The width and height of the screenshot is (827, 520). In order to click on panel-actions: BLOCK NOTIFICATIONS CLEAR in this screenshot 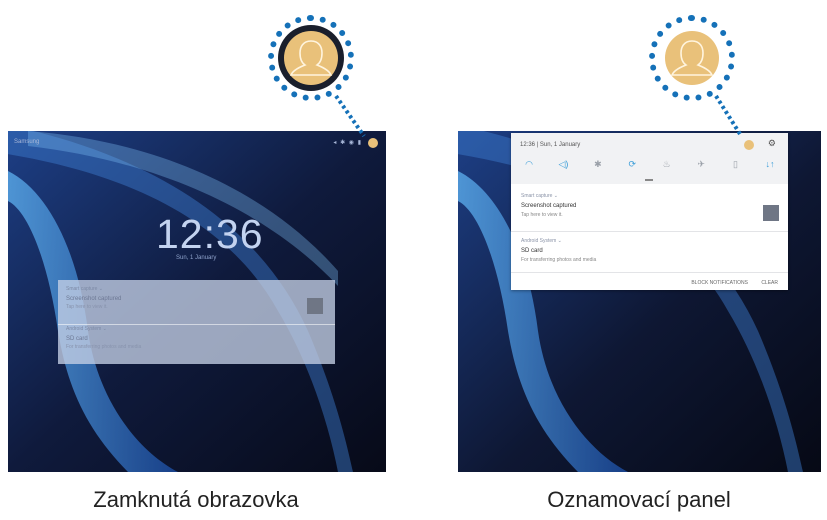, I will do `click(728, 283)`.